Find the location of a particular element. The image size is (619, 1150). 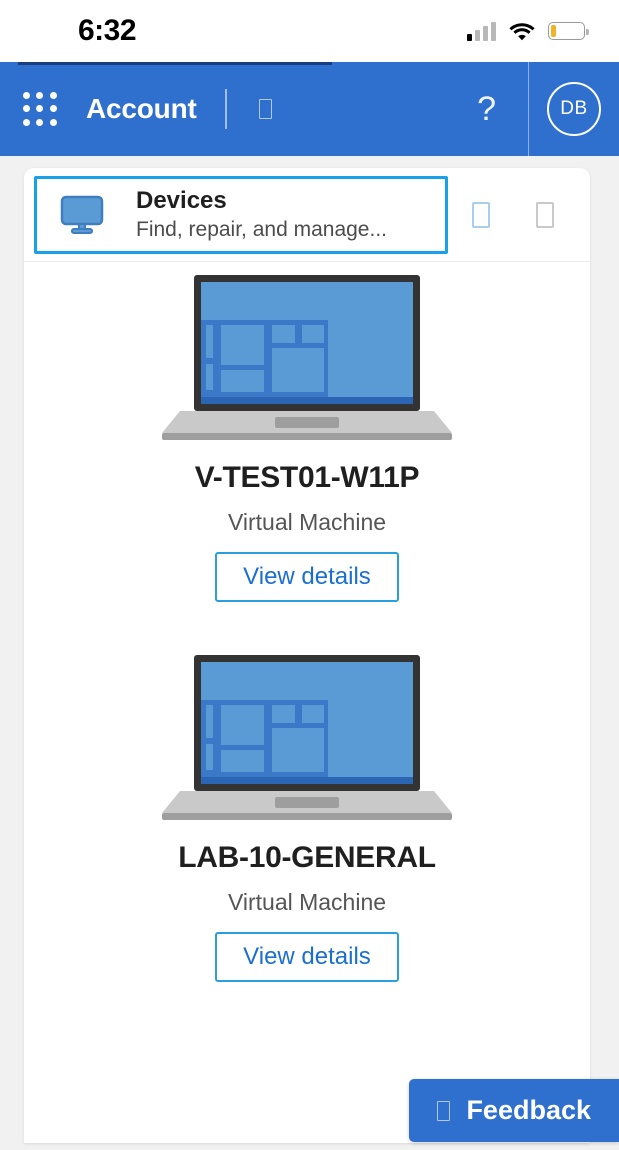

battery-low-icon is located at coordinates (568, 31).